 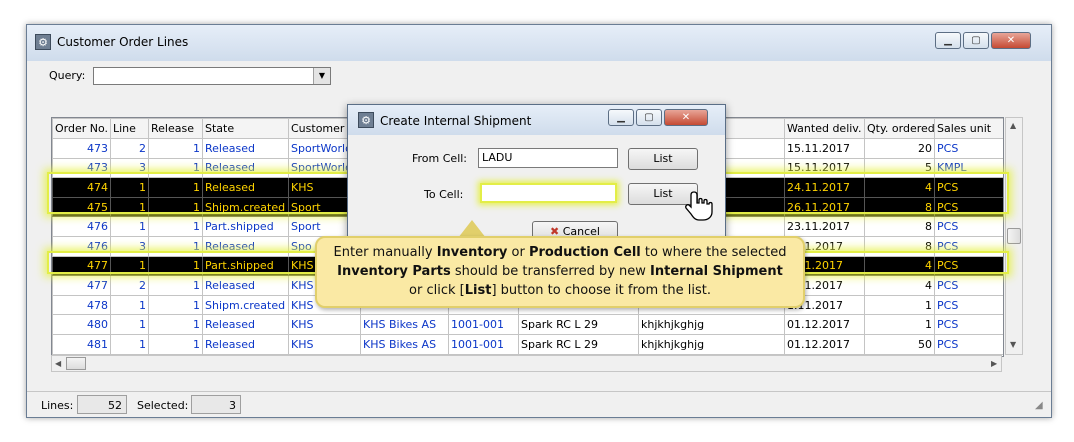 I want to click on table-cell: 478, so click(x=81, y=305).